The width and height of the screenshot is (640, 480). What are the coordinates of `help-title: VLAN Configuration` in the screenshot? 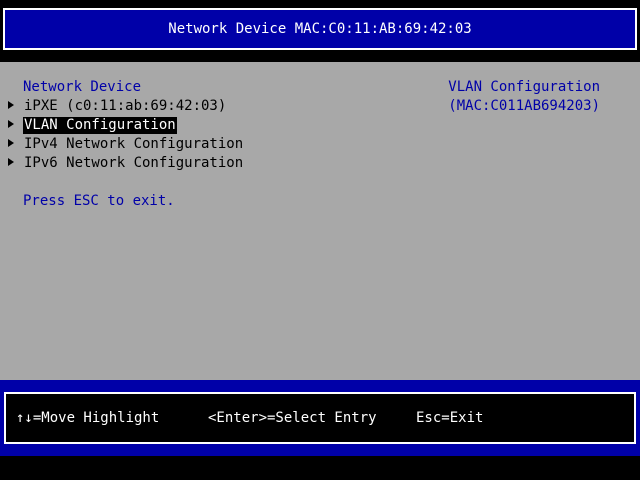 It's located at (524, 87).